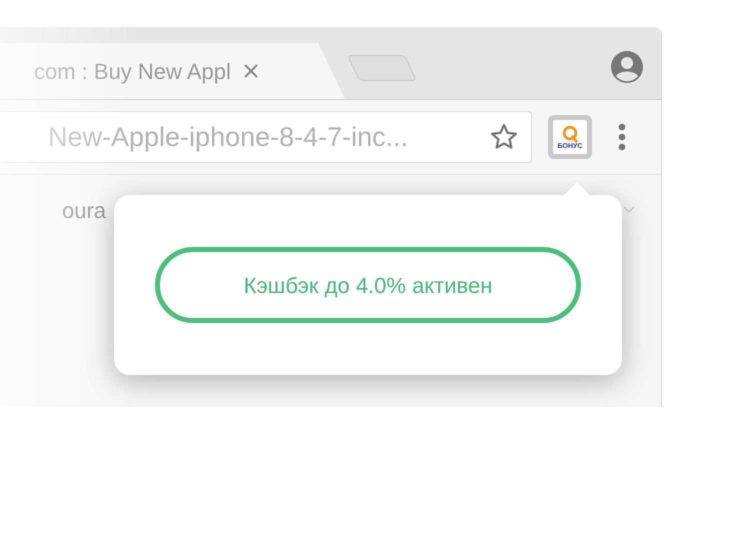 The height and width of the screenshot is (536, 736). What do you see at coordinates (622, 137) in the screenshot?
I see `menu-button` at bounding box center [622, 137].